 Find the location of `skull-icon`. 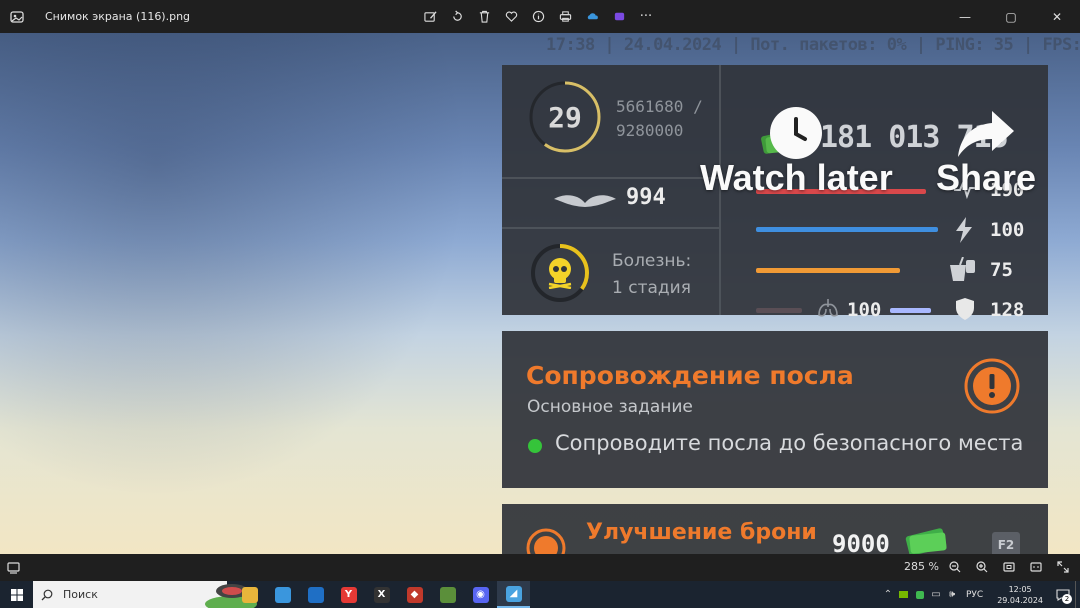

skull-icon is located at coordinates (560, 273).